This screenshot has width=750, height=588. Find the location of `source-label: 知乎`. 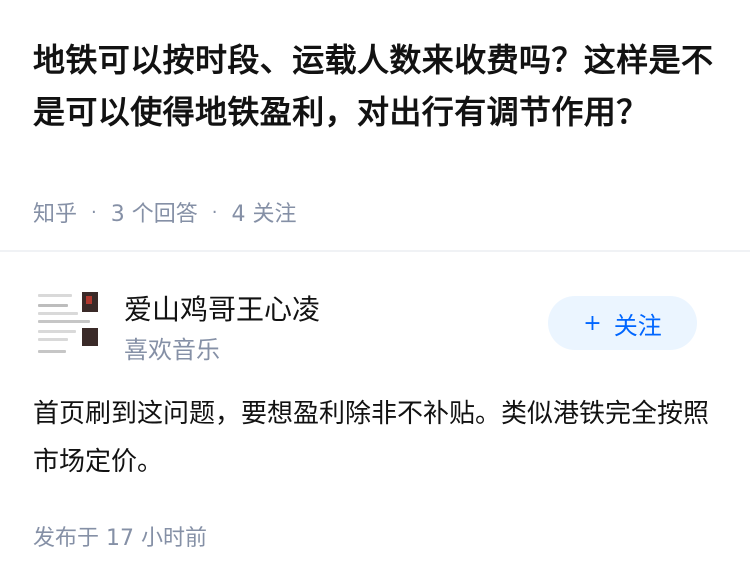

source-label: 知乎 is located at coordinates (55, 212).